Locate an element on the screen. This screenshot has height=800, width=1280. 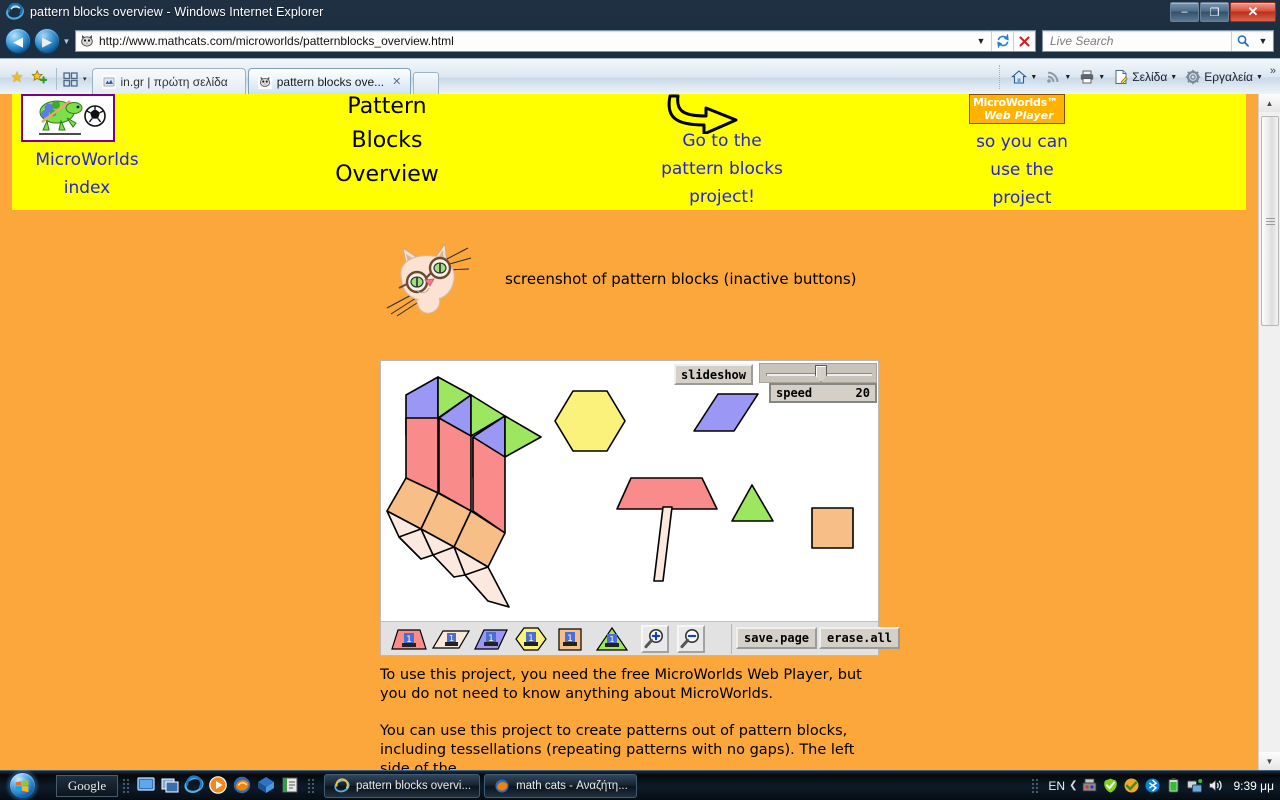
trapezoid-stamp-tool: 1 is located at coordinates (409, 639).